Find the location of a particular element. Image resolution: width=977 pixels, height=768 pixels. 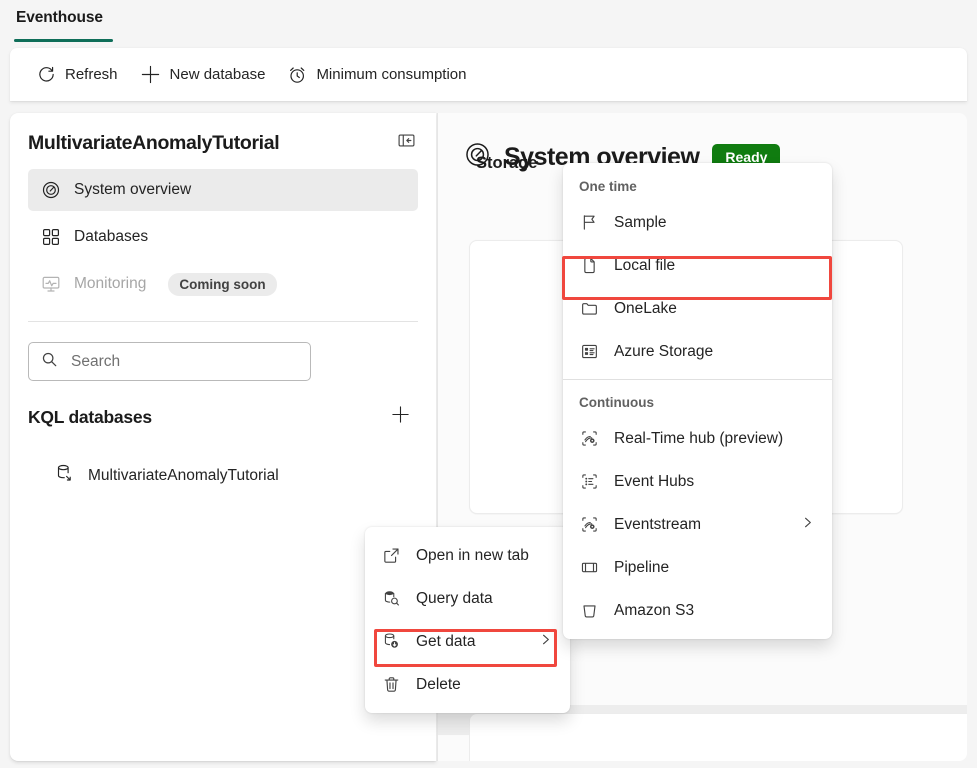

search-box is located at coordinates (169, 361).